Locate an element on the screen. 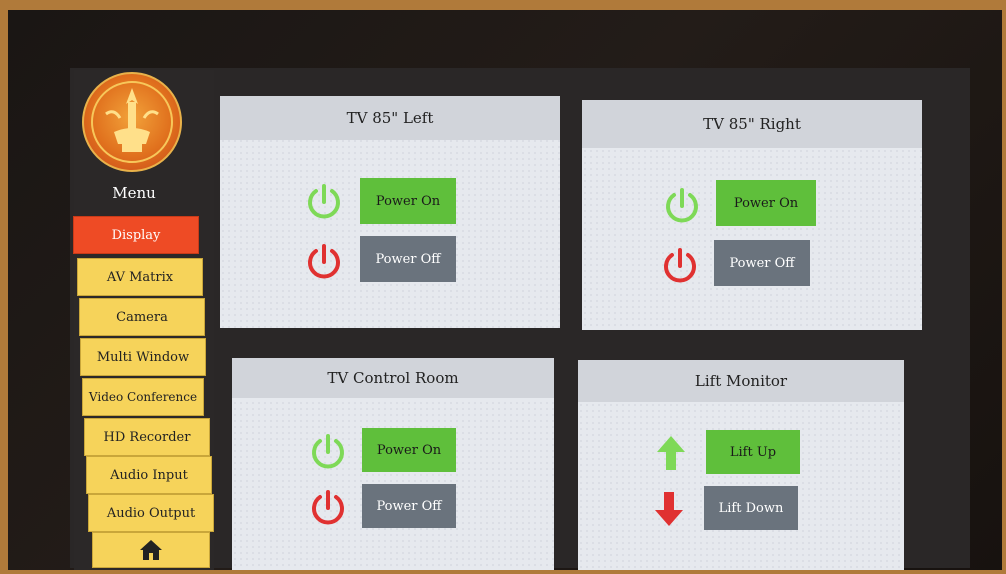 The width and height of the screenshot is (1006, 574). emblem-logo is located at coordinates (132, 122).